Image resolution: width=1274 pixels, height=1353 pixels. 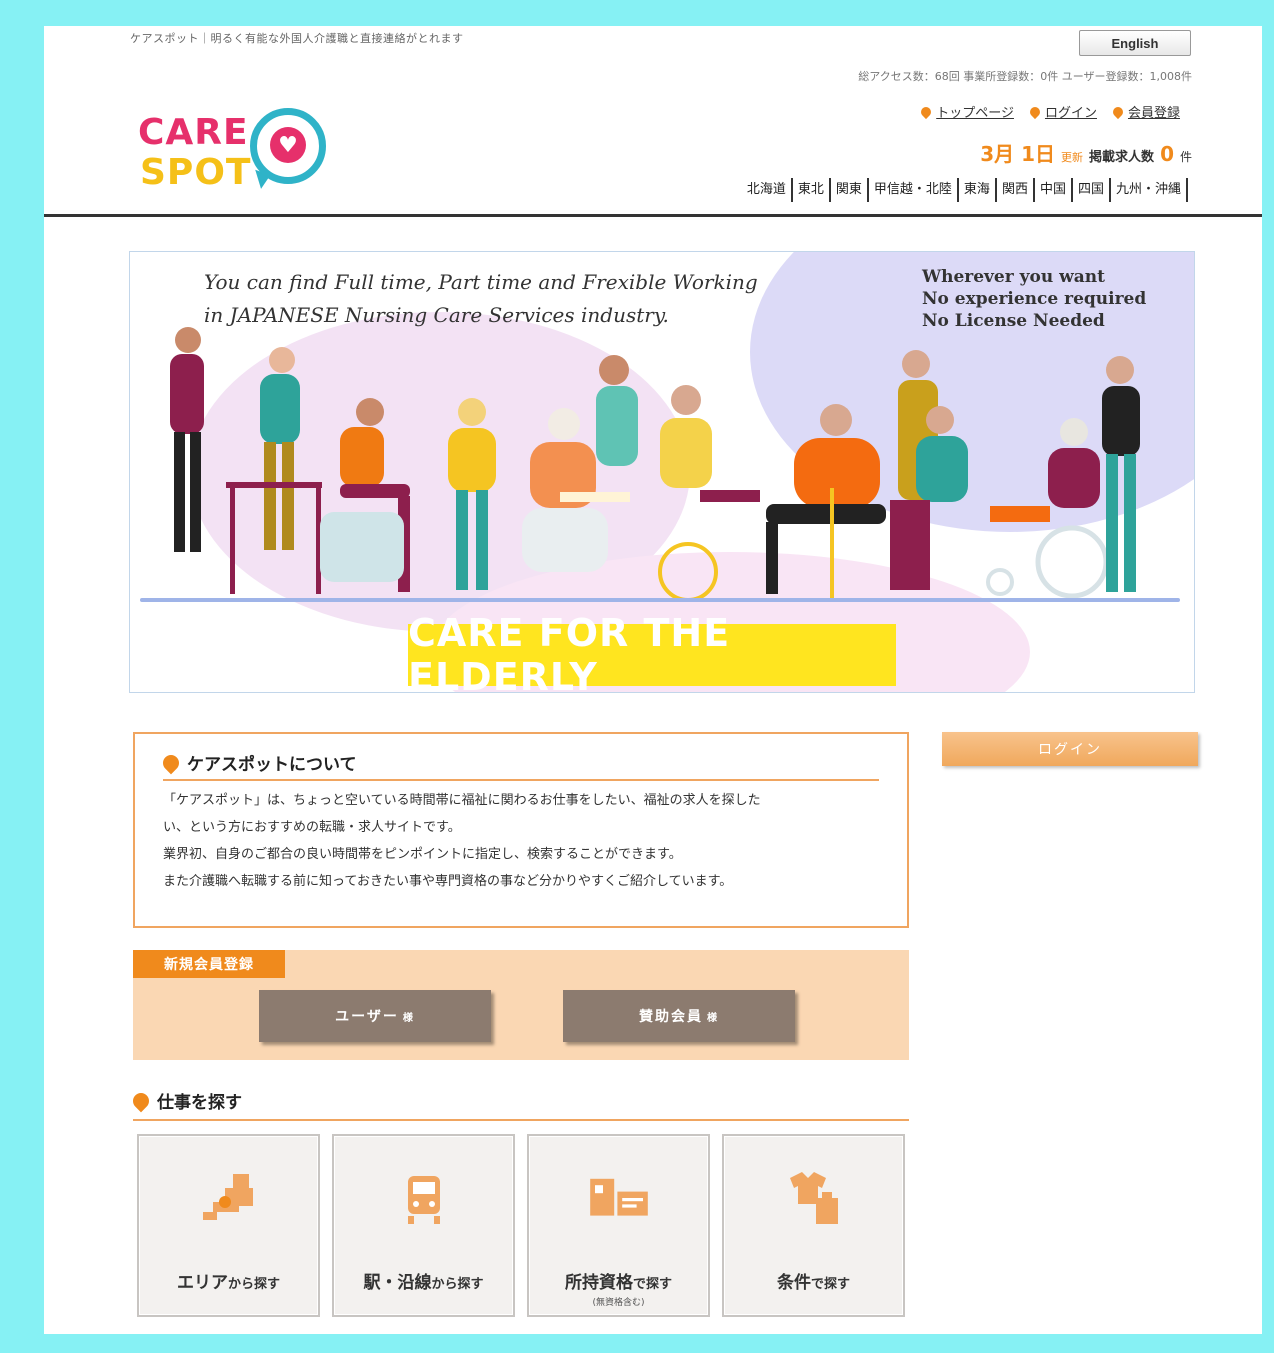 I want to click on about-title: ケアスポットについて, so click(x=519, y=762).